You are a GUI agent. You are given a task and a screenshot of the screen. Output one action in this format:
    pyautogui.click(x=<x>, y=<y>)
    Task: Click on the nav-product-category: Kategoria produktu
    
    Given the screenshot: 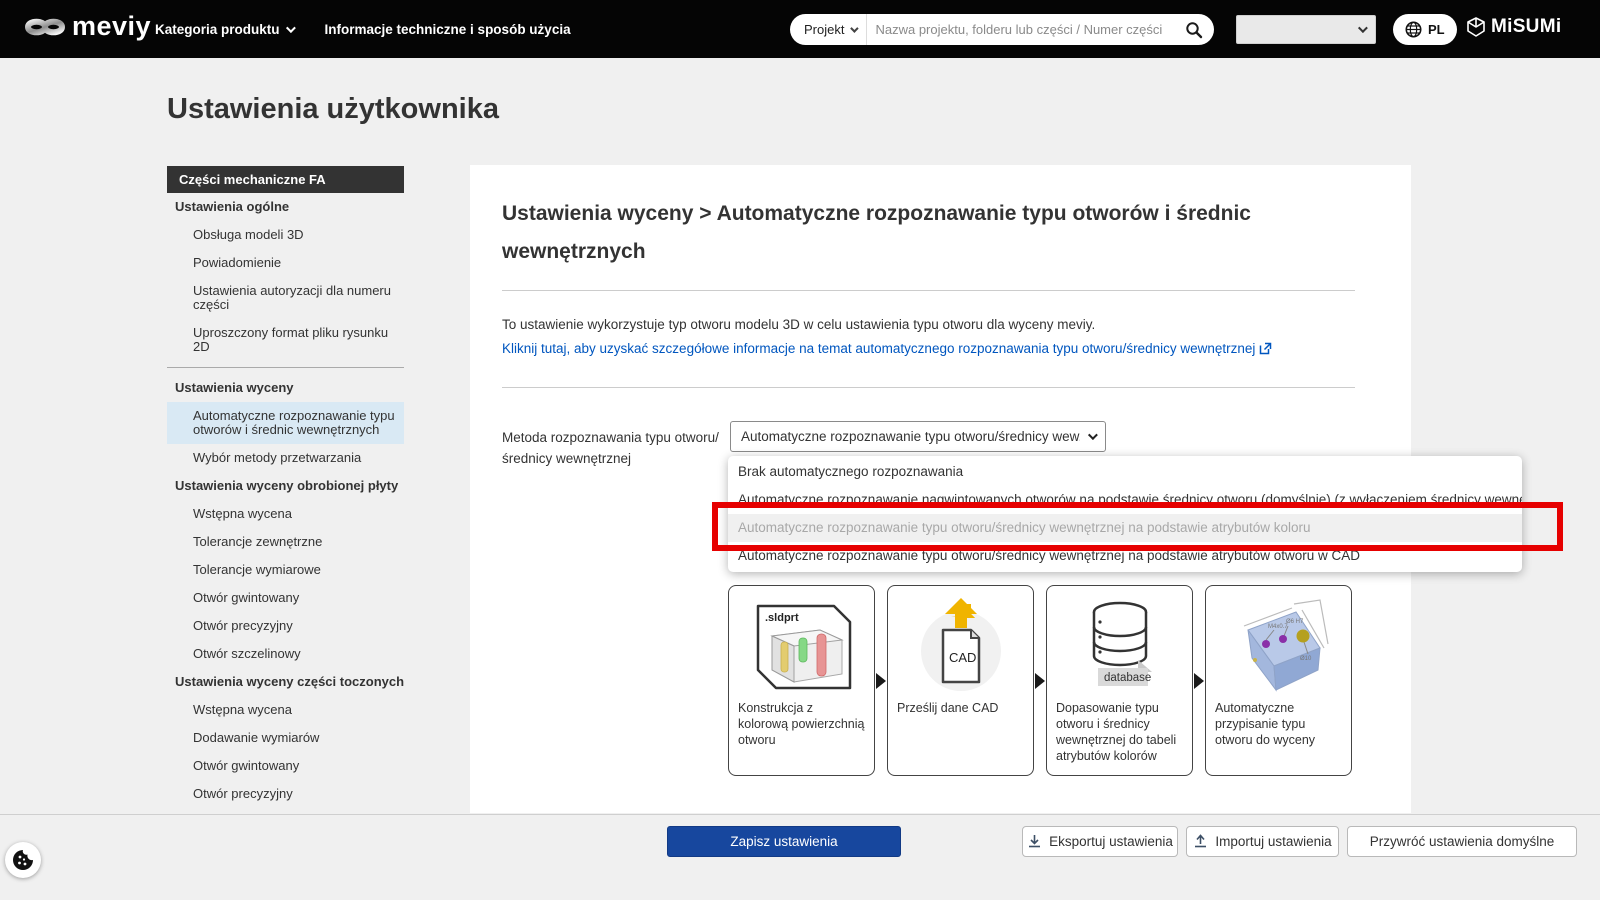 What is the action you would take?
    pyautogui.click(x=225, y=29)
    